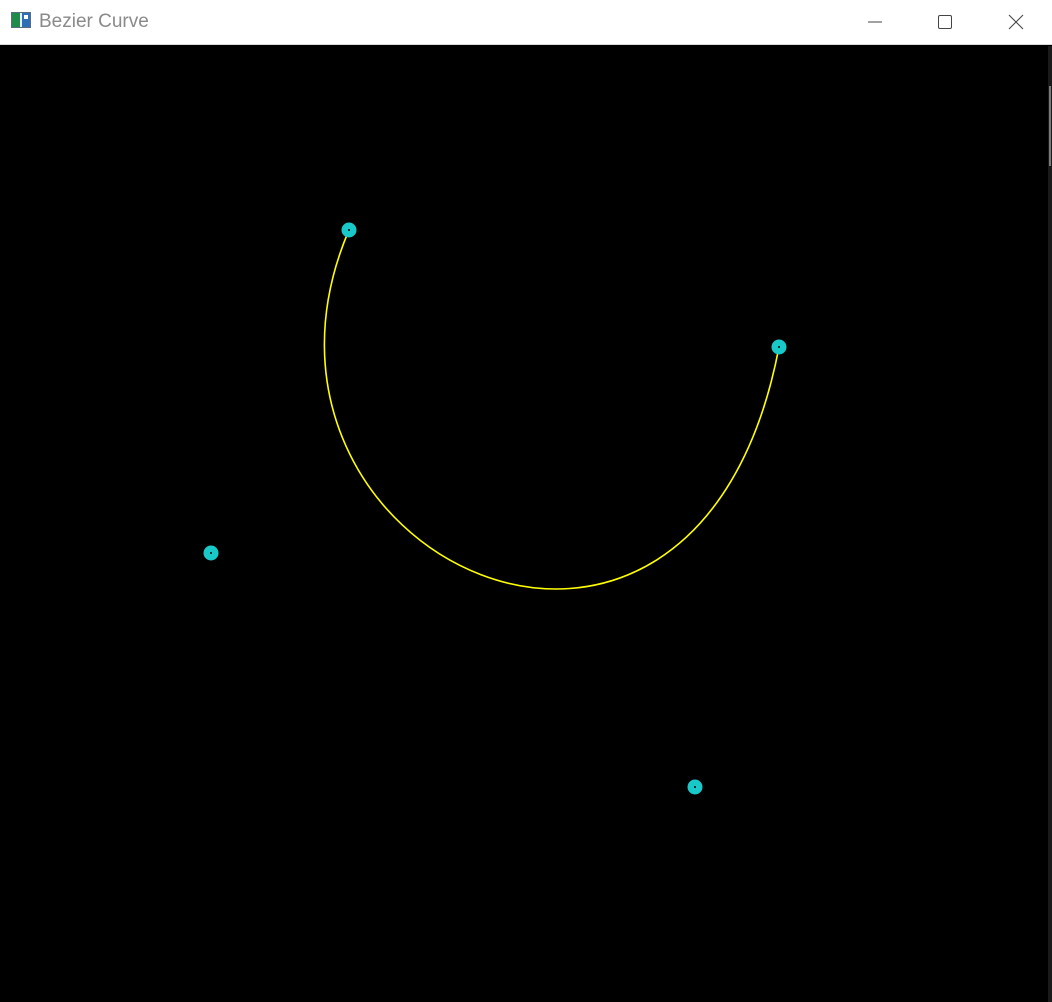 The width and height of the screenshot is (1052, 1002). Describe the element at coordinates (526, 22) in the screenshot. I see `title-bar: Bezier Curve` at that location.